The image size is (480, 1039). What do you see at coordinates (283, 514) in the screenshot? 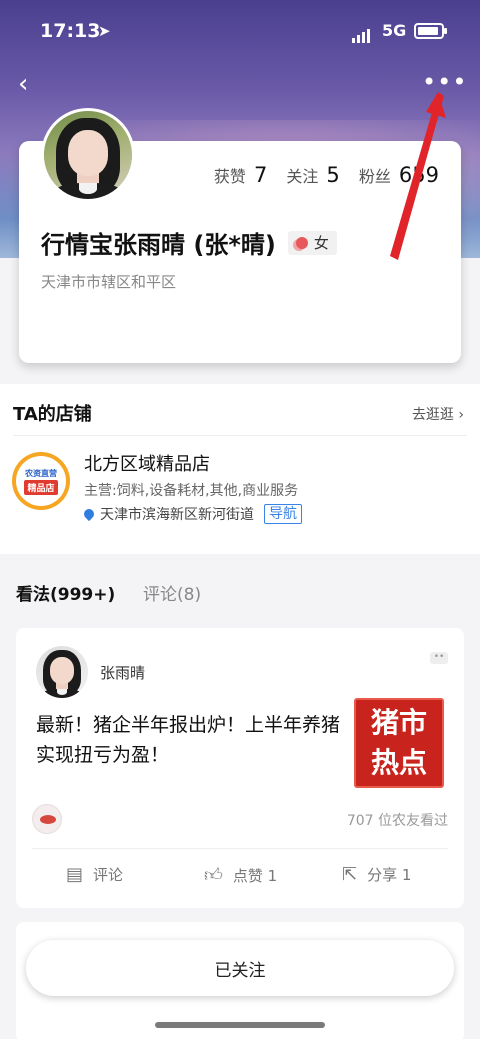
I see `navigate-button: 导航` at bounding box center [283, 514].